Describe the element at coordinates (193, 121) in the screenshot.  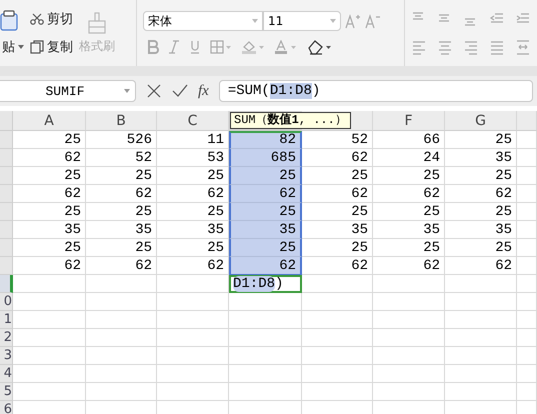
I see `column-header: C` at that location.